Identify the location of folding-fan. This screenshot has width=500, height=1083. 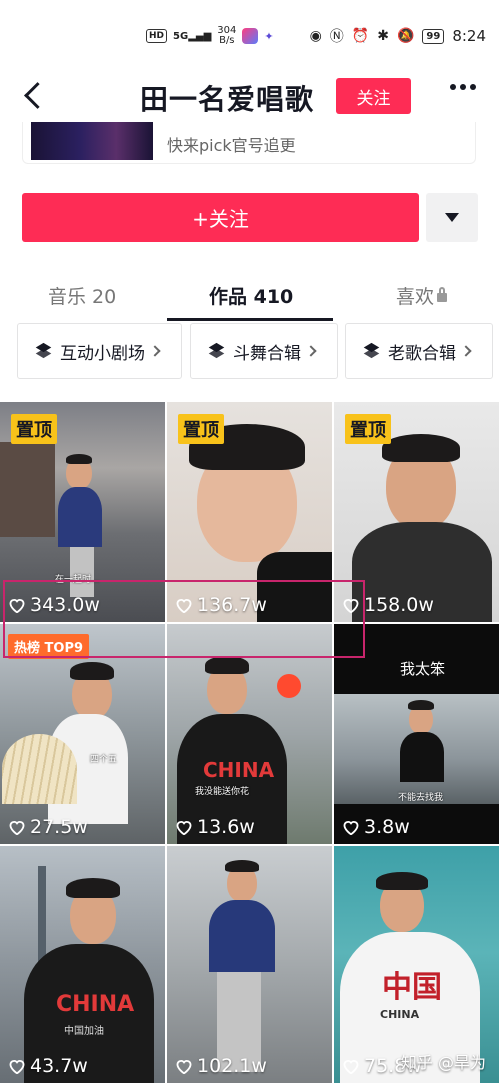
(39, 769).